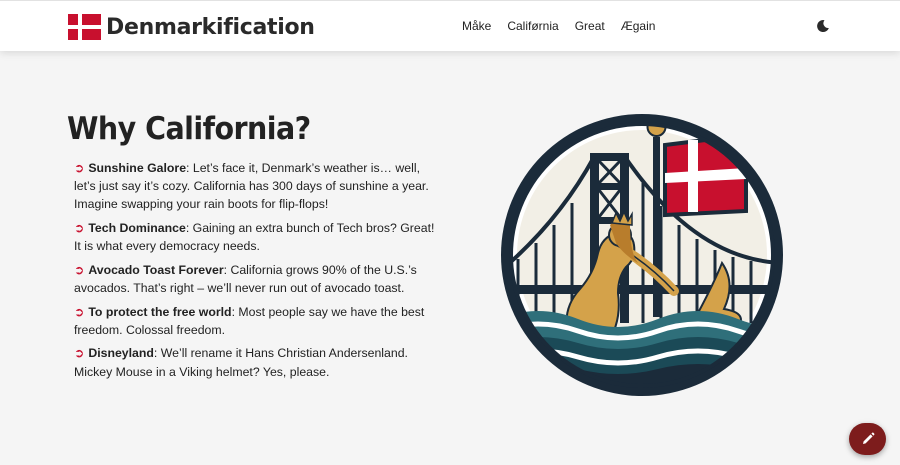 The width and height of the screenshot is (900, 465). Describe the element at coordinates (137, 228) in the screenshot. I see `reason-title: Tech Dominance` at that location.